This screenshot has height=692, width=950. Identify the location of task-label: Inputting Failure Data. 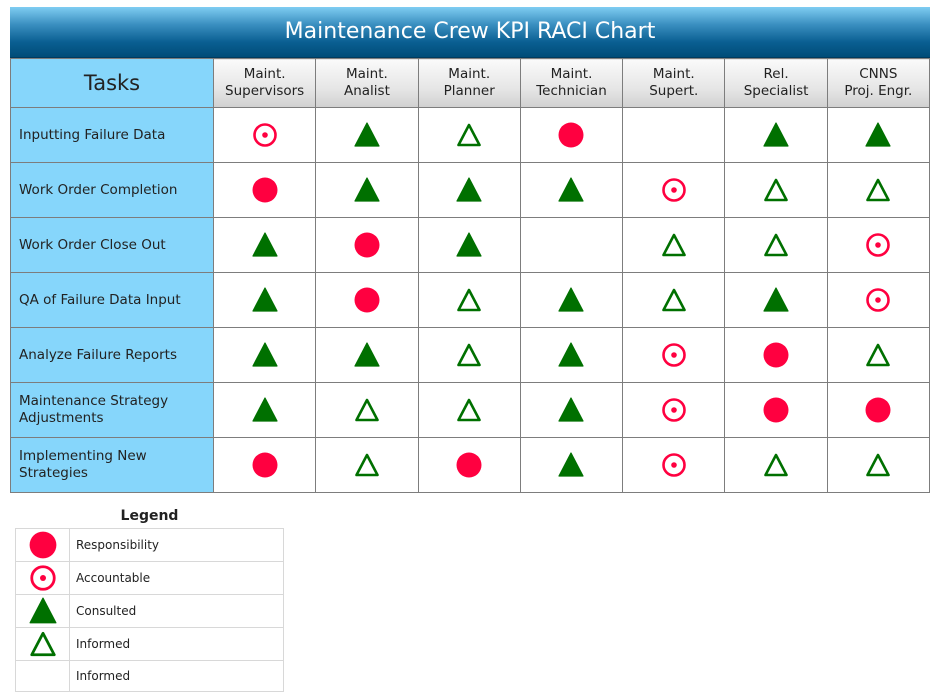
(112, 135).